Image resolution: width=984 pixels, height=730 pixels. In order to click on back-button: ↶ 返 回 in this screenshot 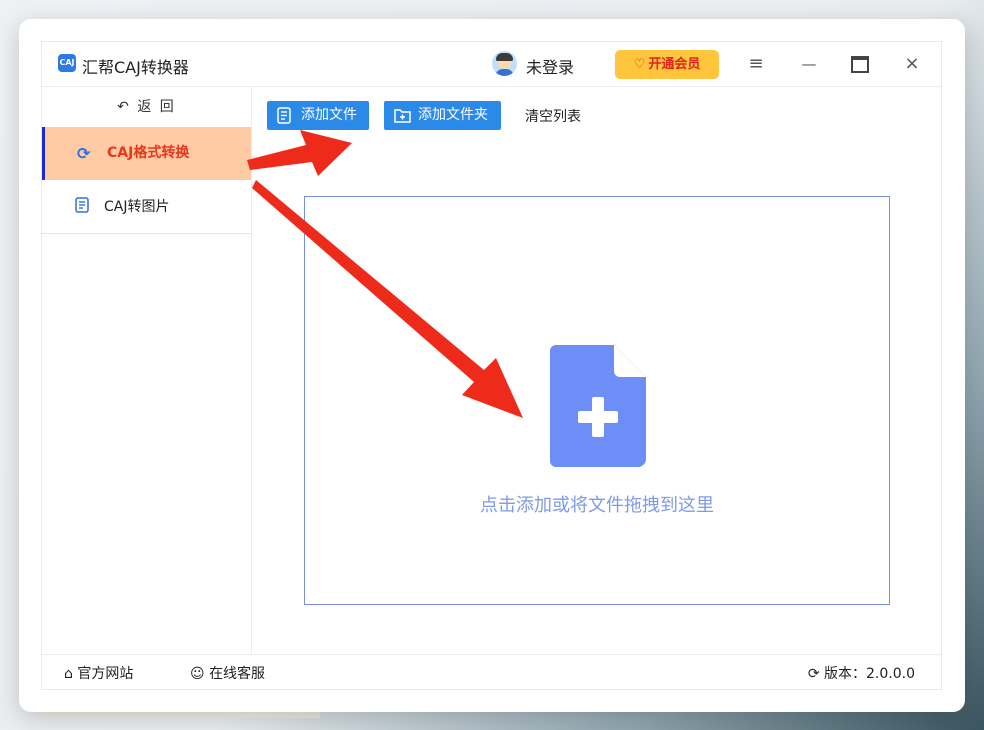, I will do `click(146, 106)`.